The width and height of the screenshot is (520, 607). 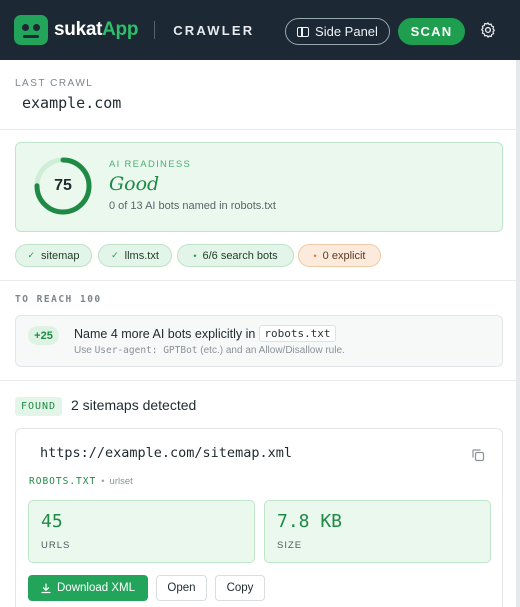 I want to click on to-reach-label: TO REACH 100, so click(x=58, y=299).